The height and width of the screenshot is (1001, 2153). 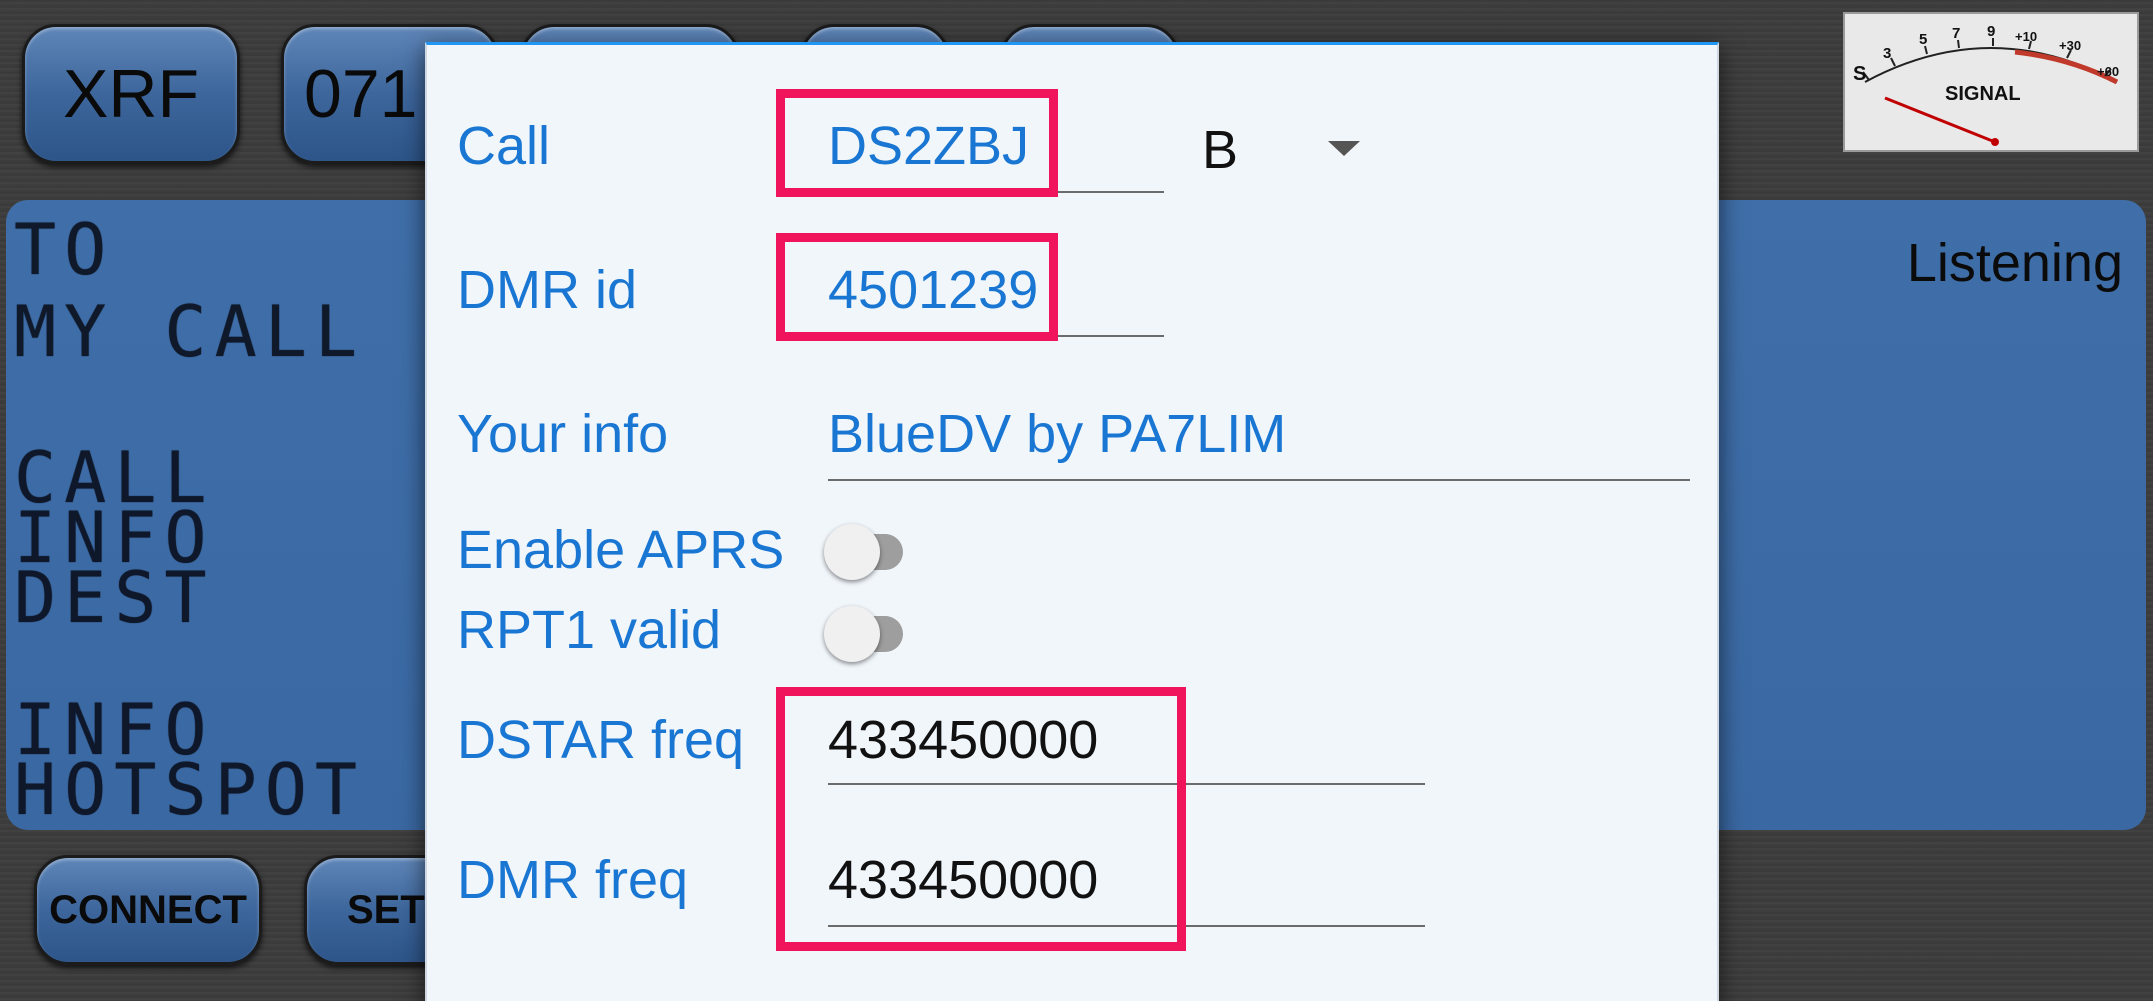 I want to click on chevron-down-icon, so click(x=1344, y=148).